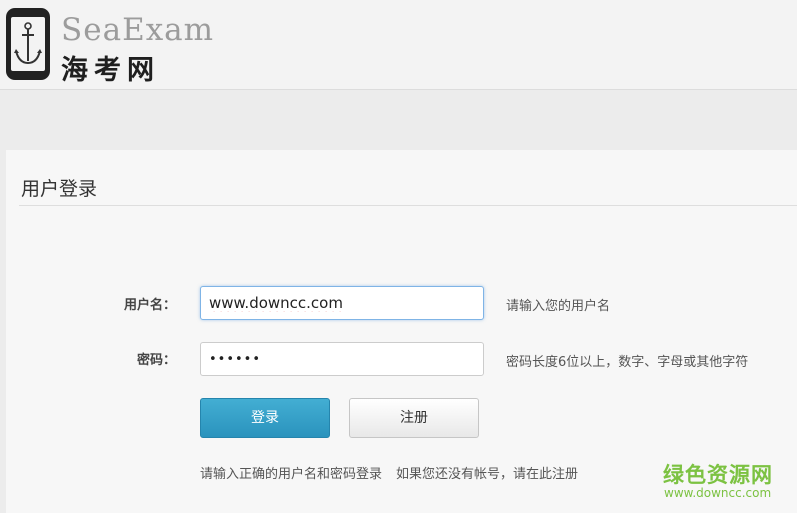 The width and height of the screenshot is (797, 513). I want to click on username-hint: 请输入您的用户名, so click(558, 306).